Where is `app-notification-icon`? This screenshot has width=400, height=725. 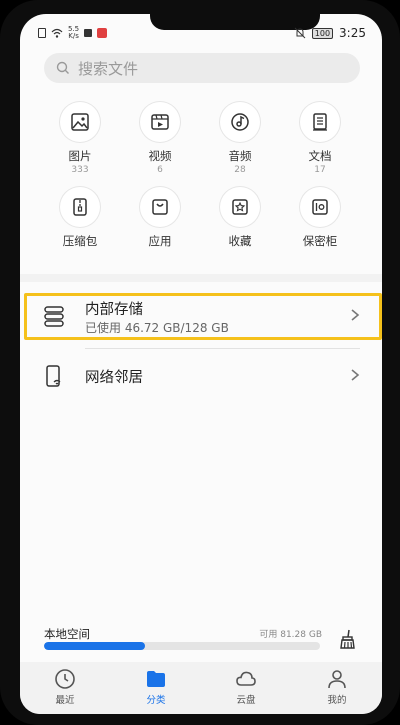 app-notification-icon is located at coordinates (102, 33).